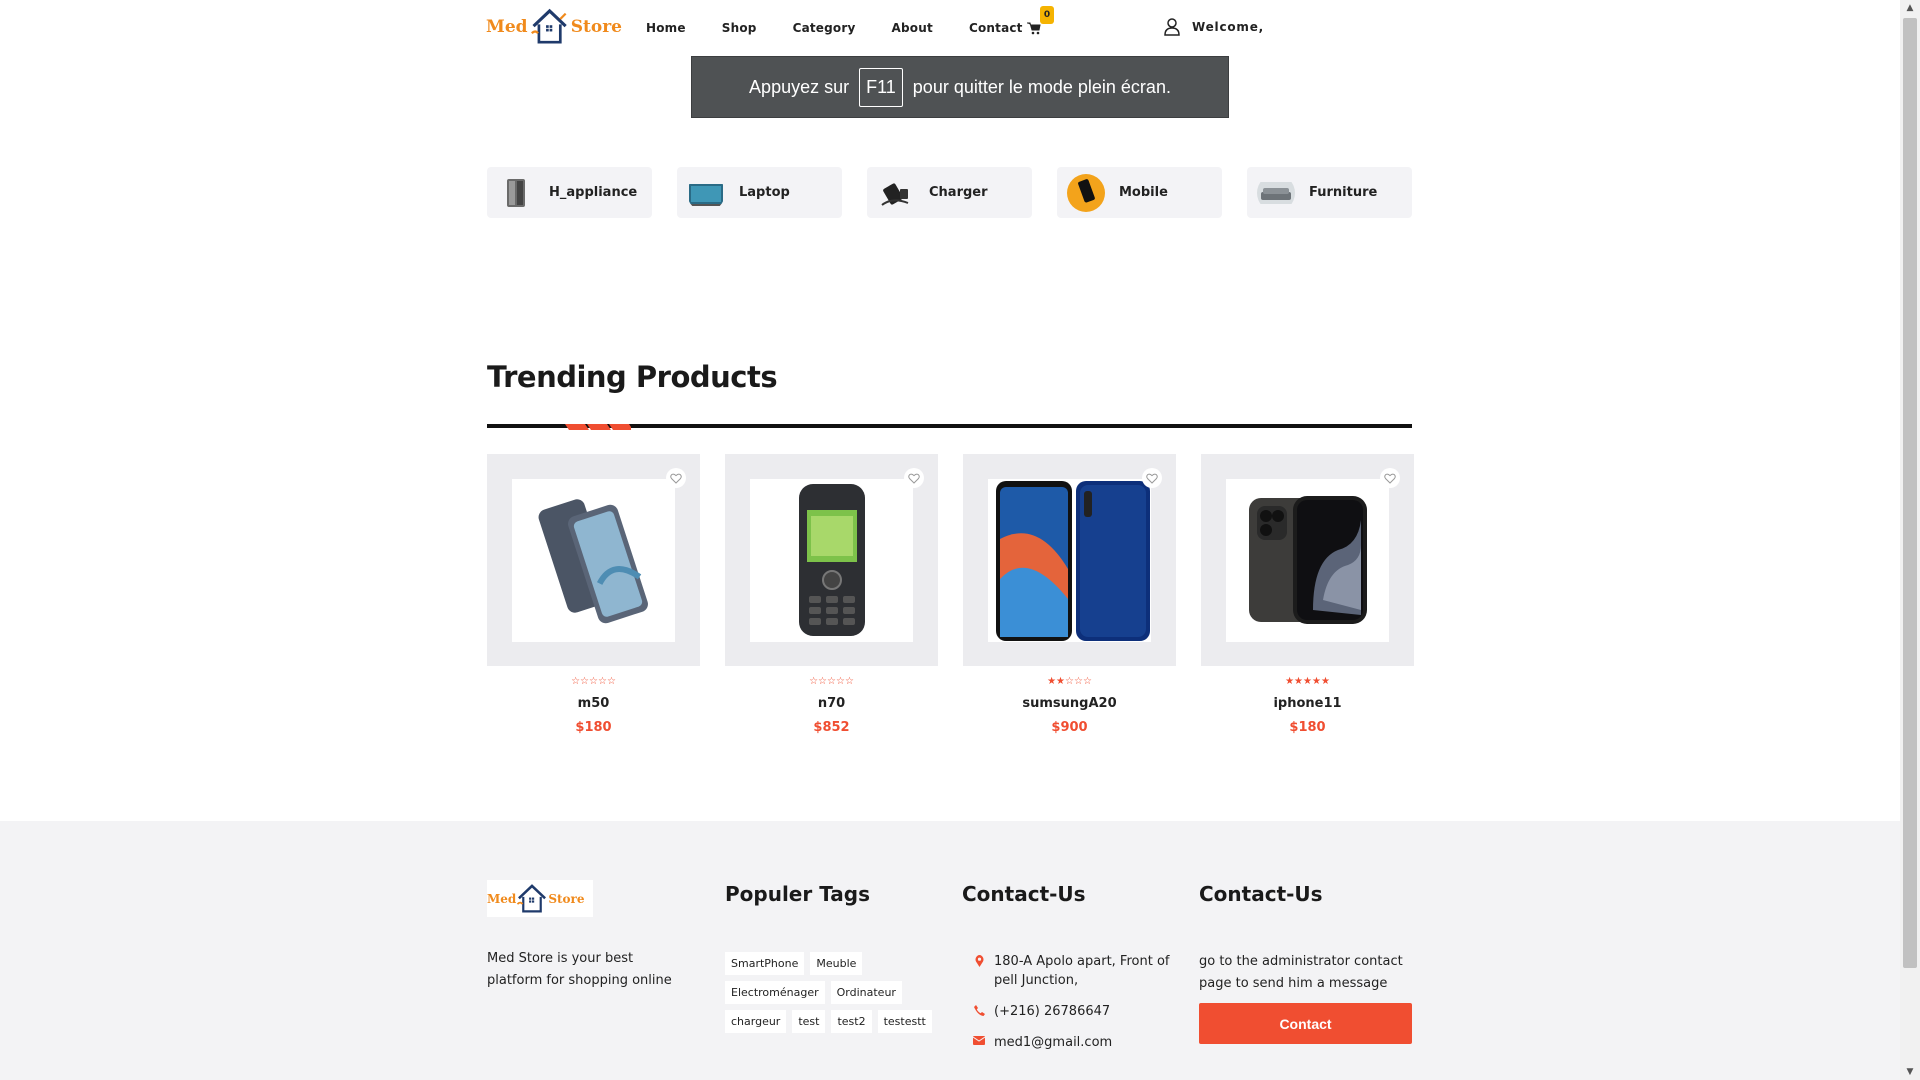 The image size is (1920, 1080). Describe the element at coordinates (566, 898) in the screenshot. I see `footer-logo-text-right: Store` at that location.